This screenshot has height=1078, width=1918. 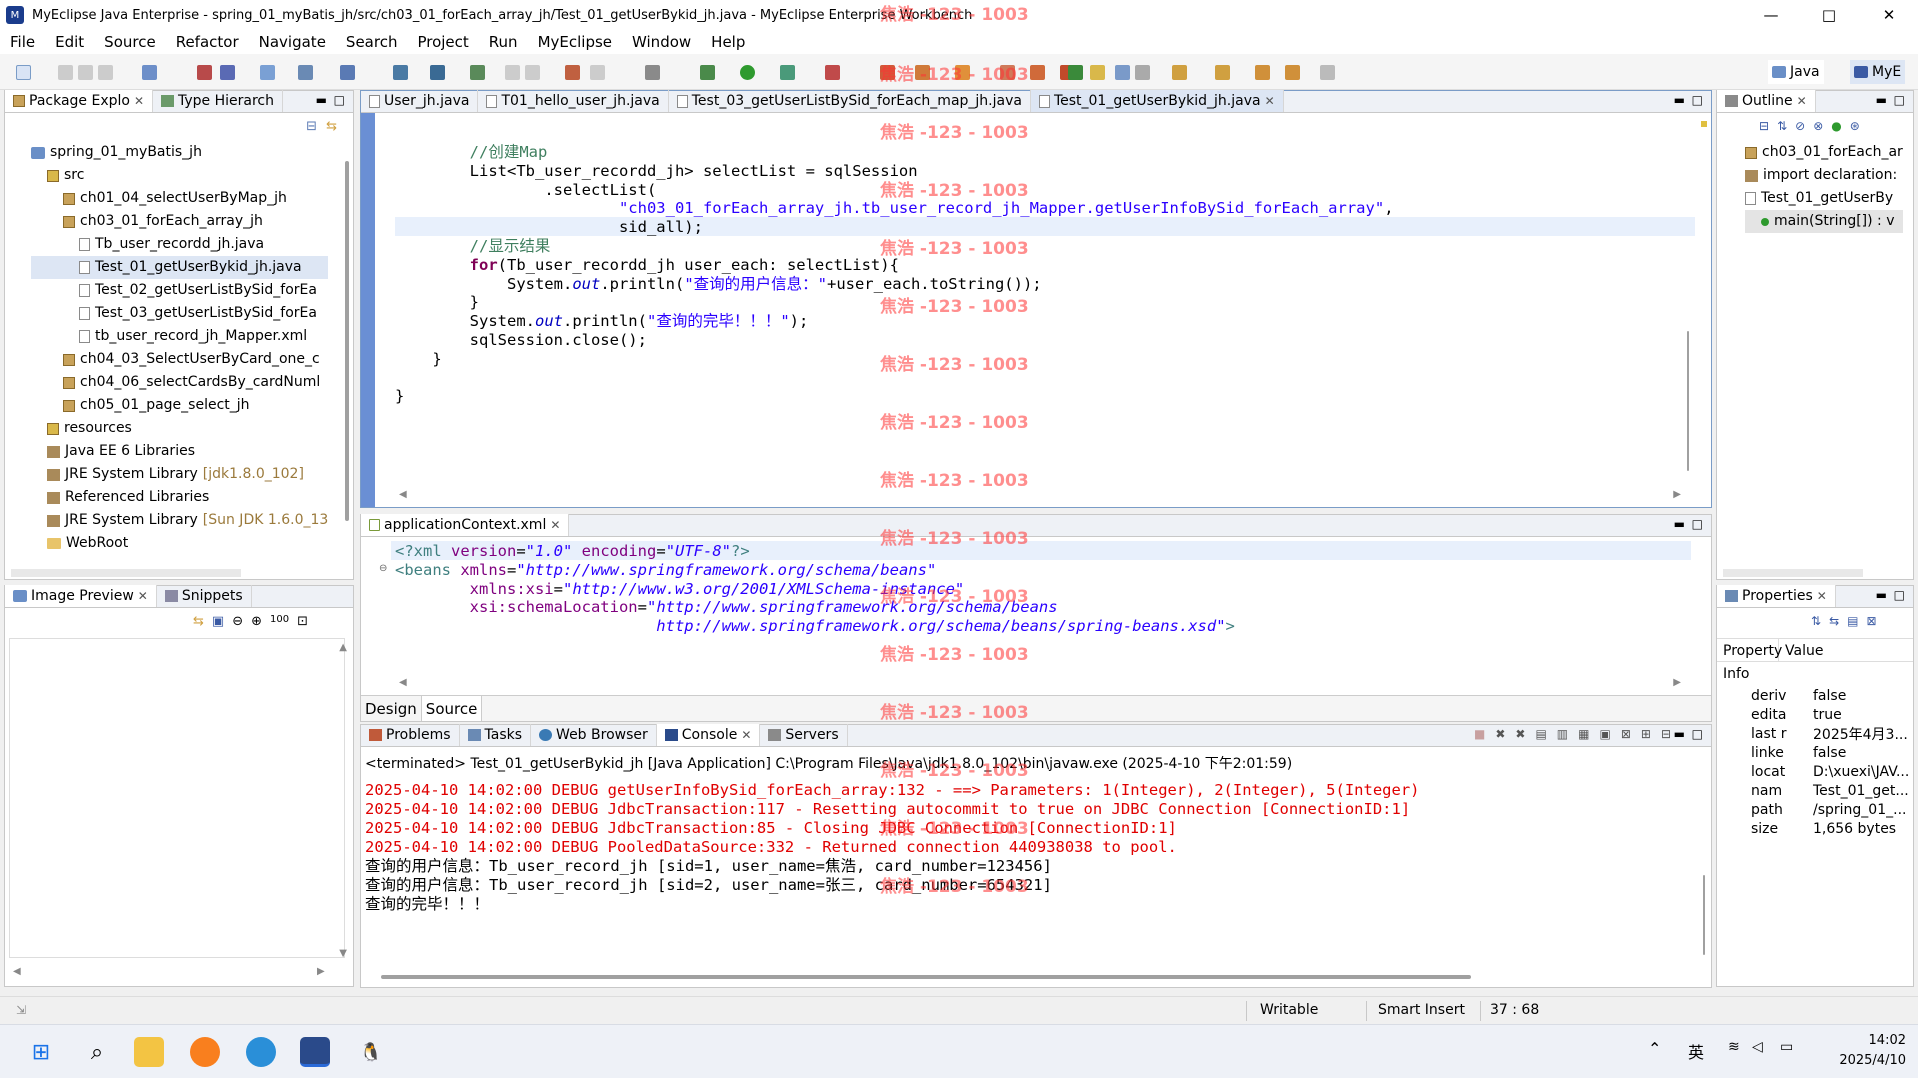 What do you see at coordinates (1157, 101) in the screenshot?
I see `tab-test01: Test_01_getUserBykid_jh.java ✕` at bounding box center [1157, 101].